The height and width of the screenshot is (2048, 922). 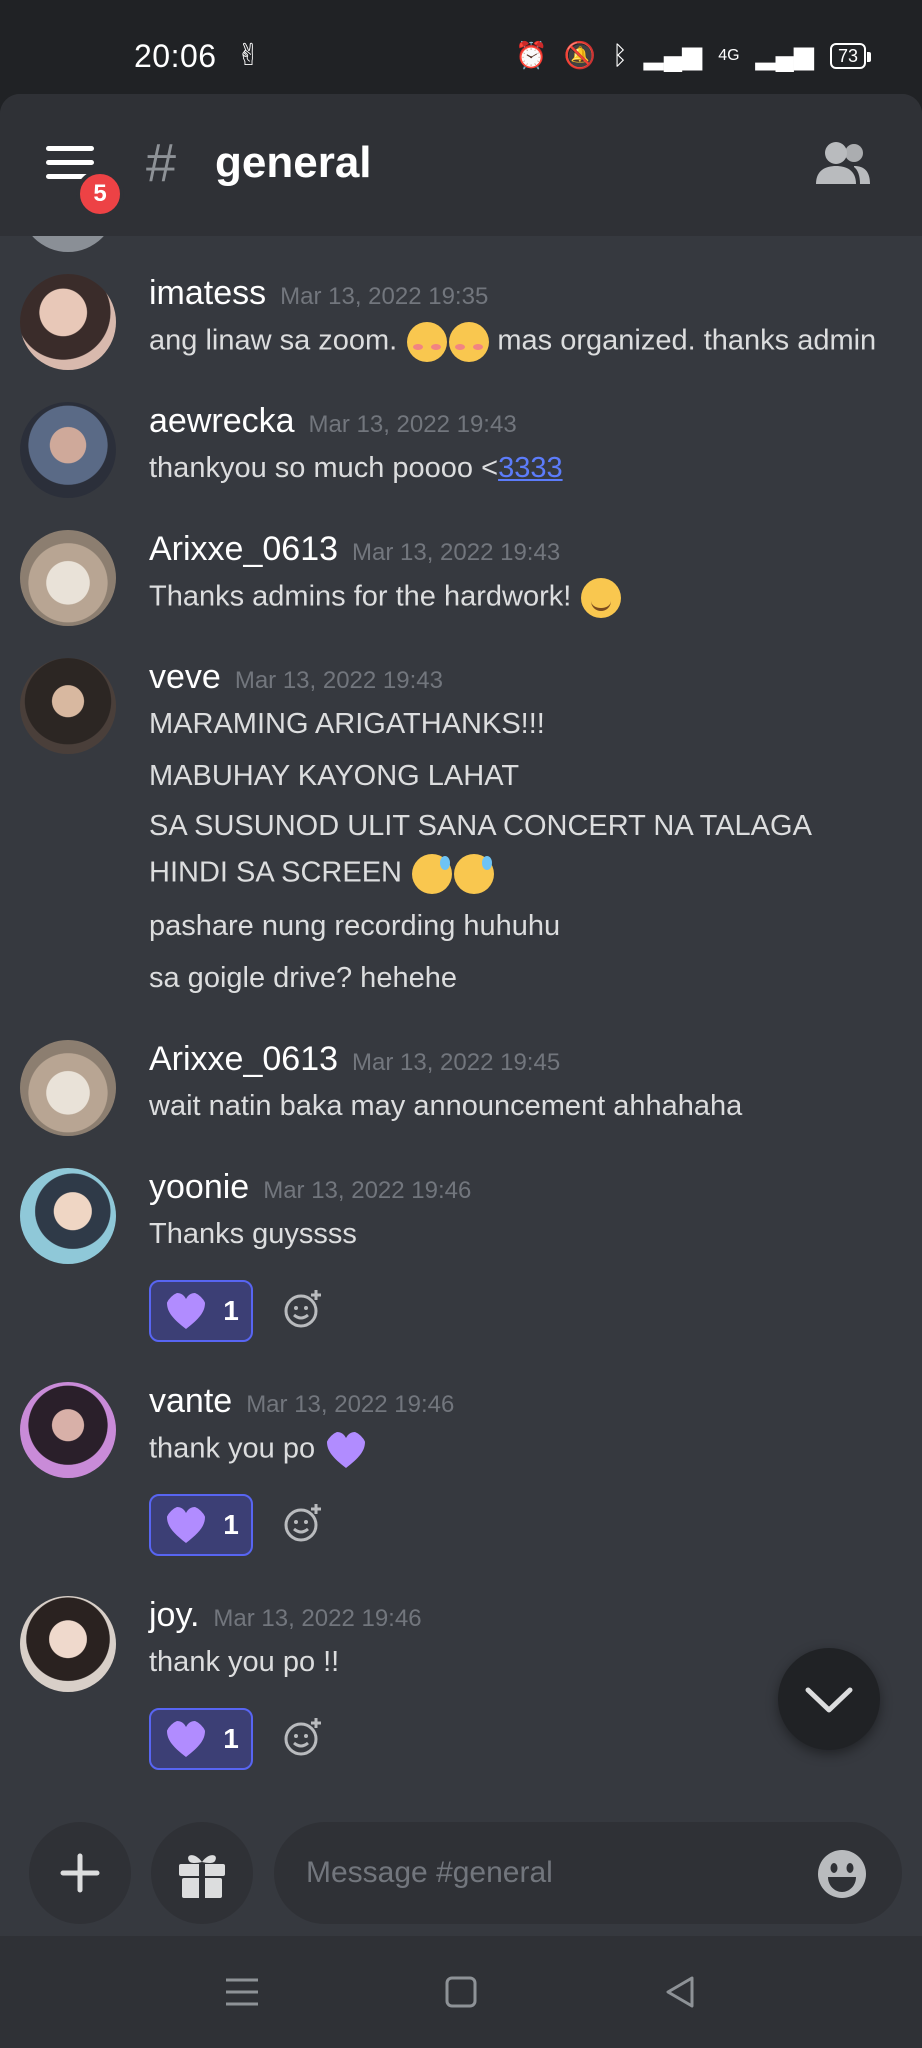 What do you see at coordinates (174, 1615) in the screenshot?
I see `author-name: joy.` at bounding box center [174, 1615].